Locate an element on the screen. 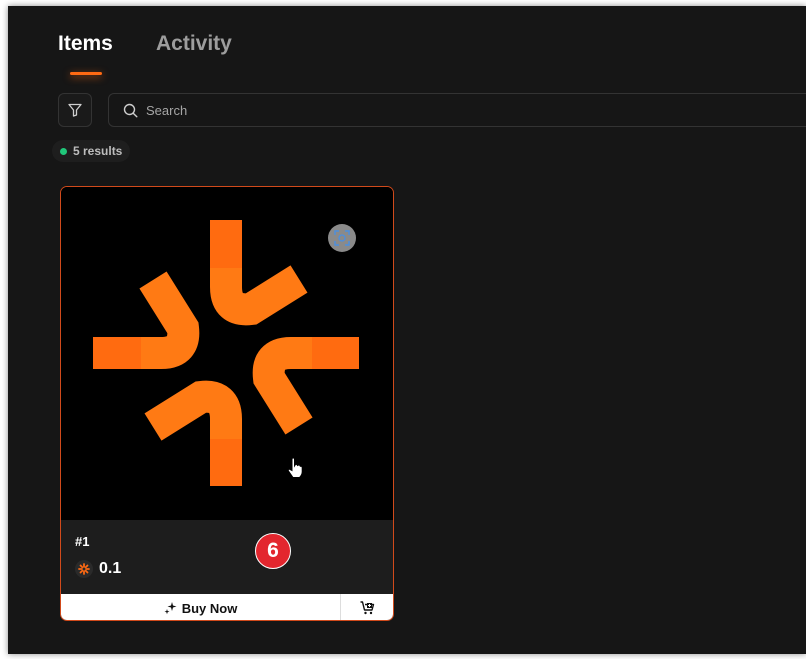 Image resolution: width=806 pixels, height=659 pixels. buy-now-button: Buy Now is located at coordinates (201, 607).